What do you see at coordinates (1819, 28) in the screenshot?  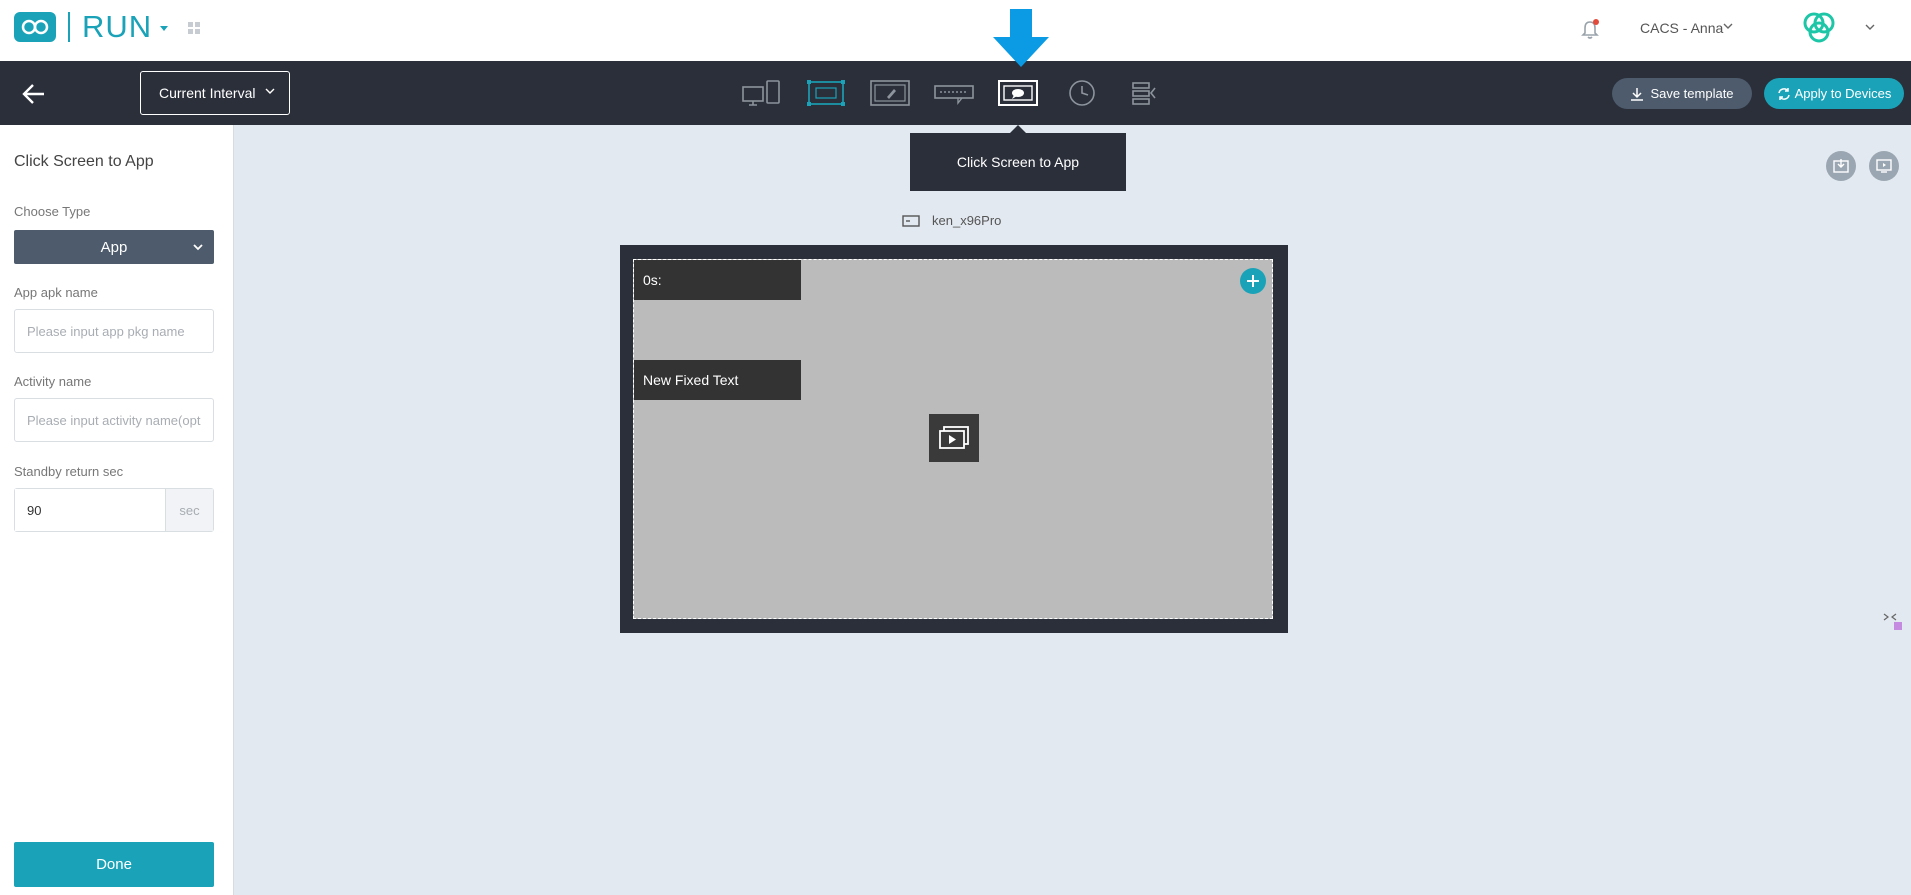 I see `brand-logo-icon` at bounding box center [1819, 28].